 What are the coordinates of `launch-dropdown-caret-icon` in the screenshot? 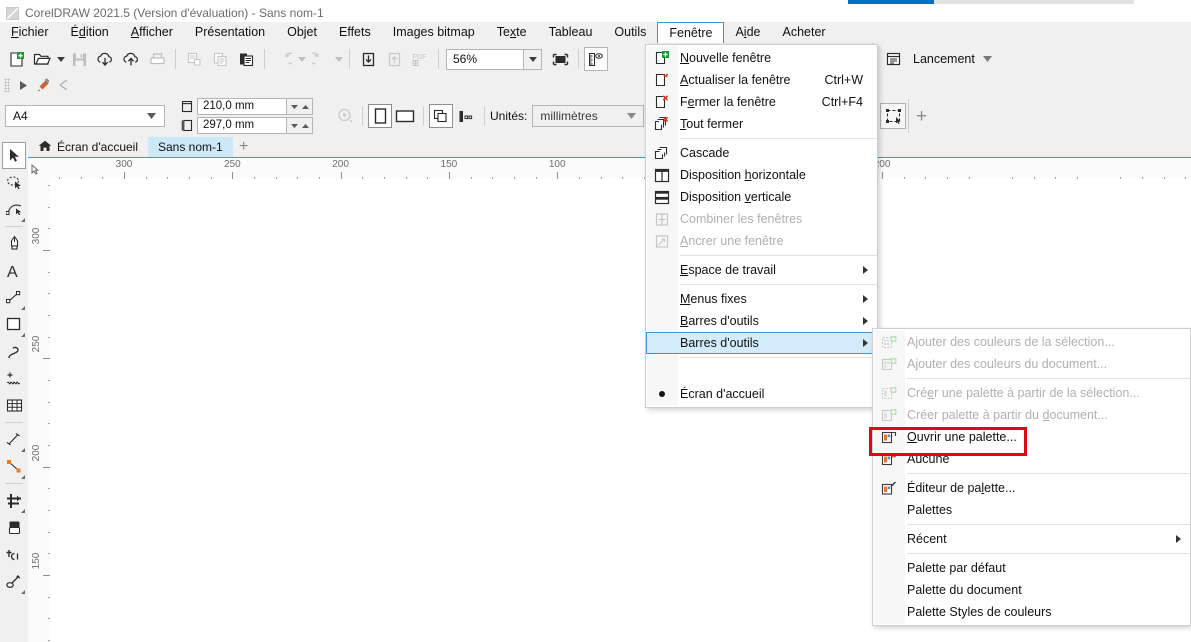 It's located at (987, 59).